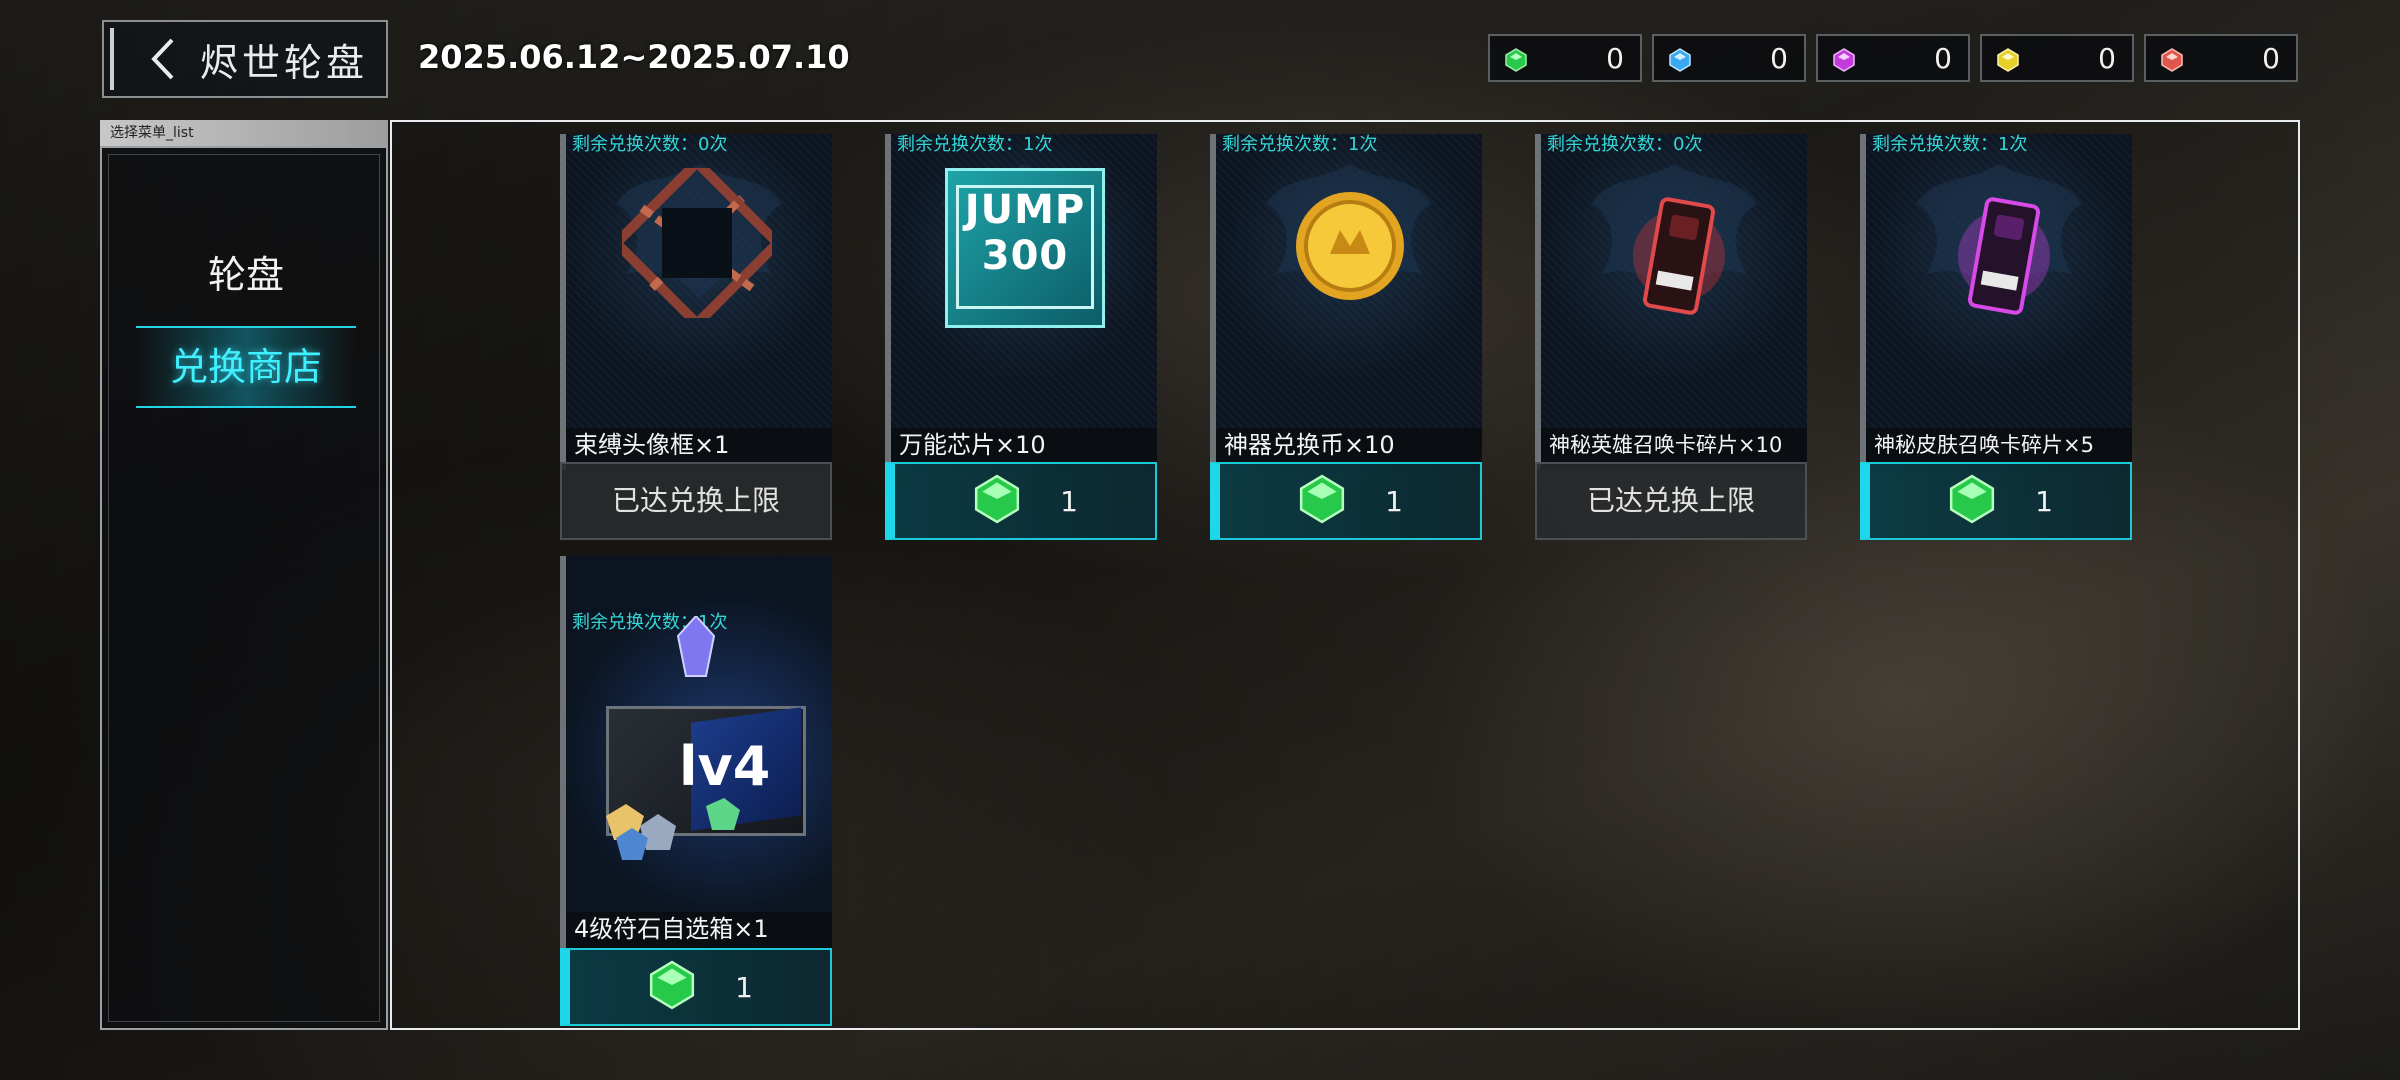 This screenshot has height=1080, width=2400. Describe the element at coordinates (673, 829) in the screenshot. I see `rune-stones-icon` at that location.